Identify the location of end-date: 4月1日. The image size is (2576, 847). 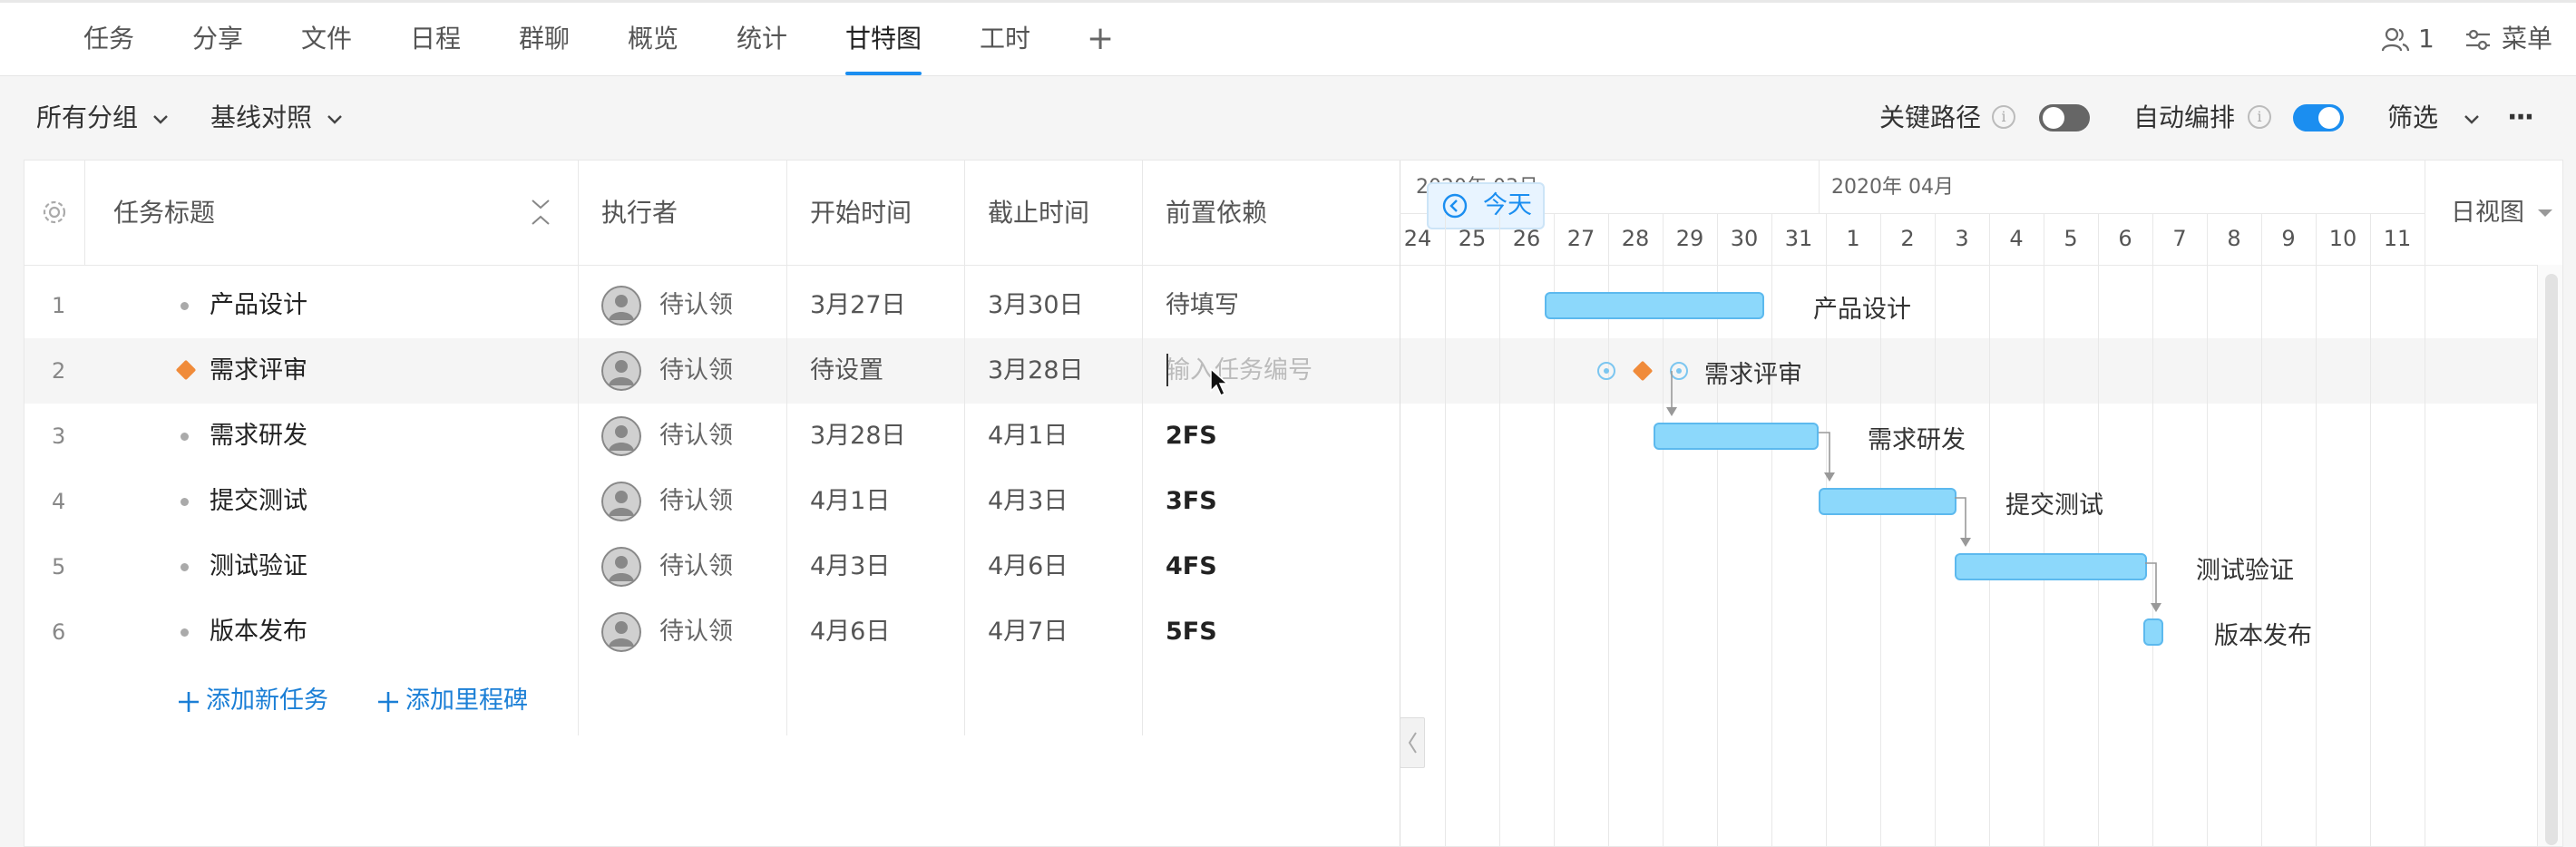
(1028, 436).